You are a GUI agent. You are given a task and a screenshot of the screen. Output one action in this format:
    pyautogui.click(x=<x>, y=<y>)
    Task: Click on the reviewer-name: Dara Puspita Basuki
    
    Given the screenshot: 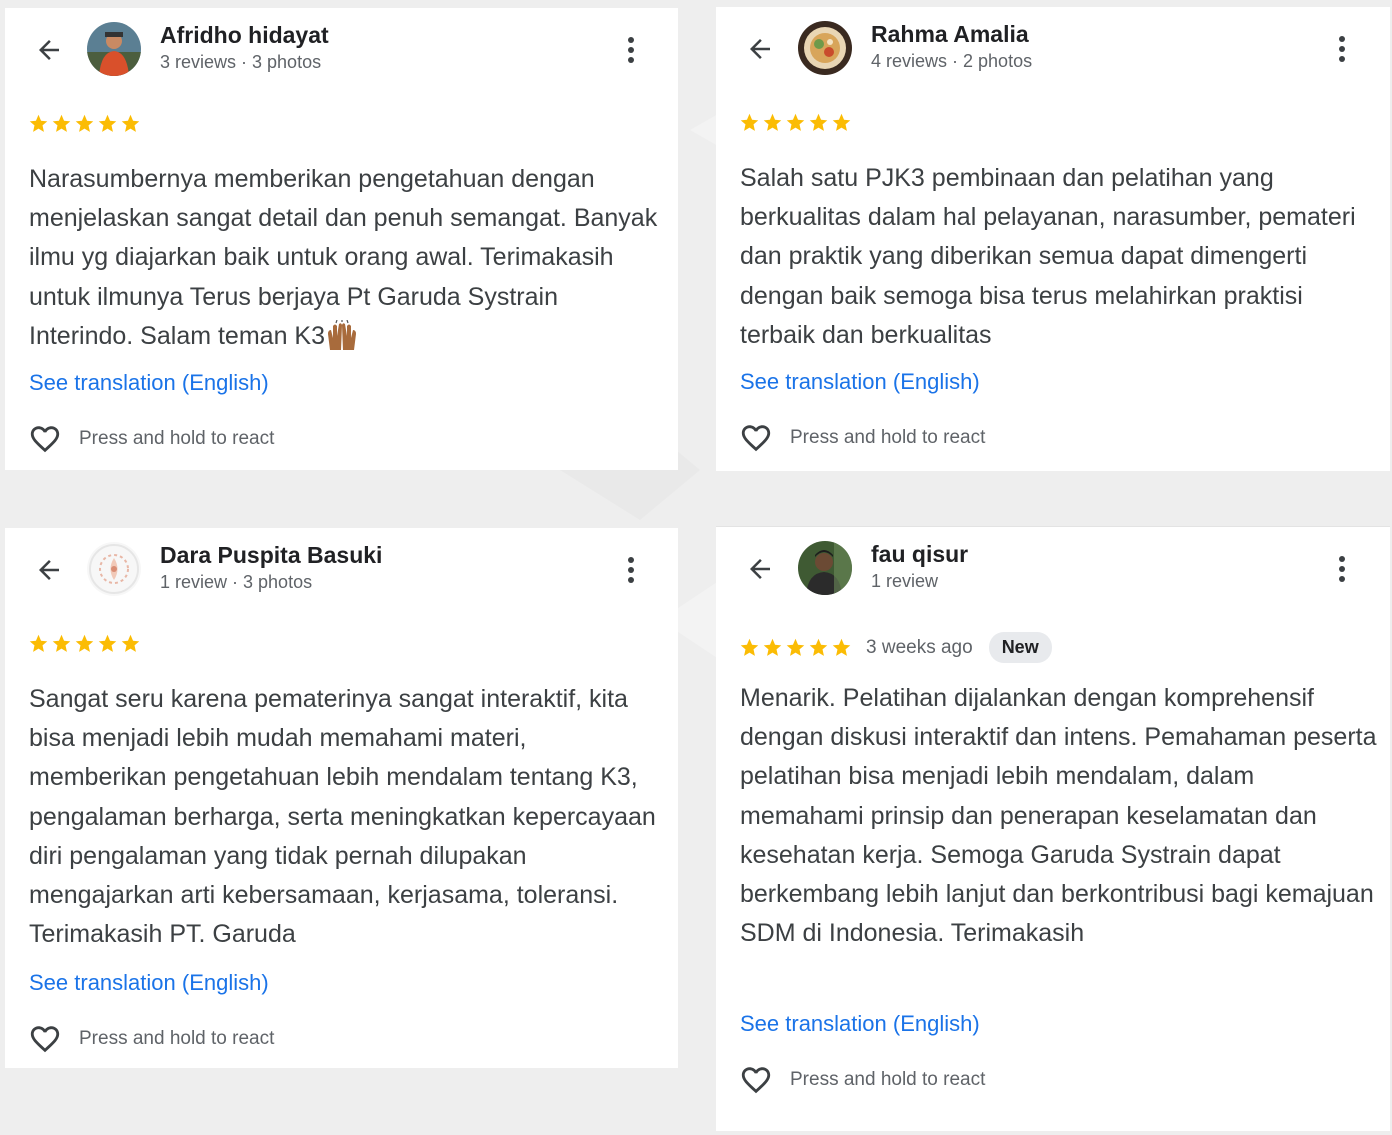 What is the action you would take?
    pyautogui.click(x=271, y=555)
    